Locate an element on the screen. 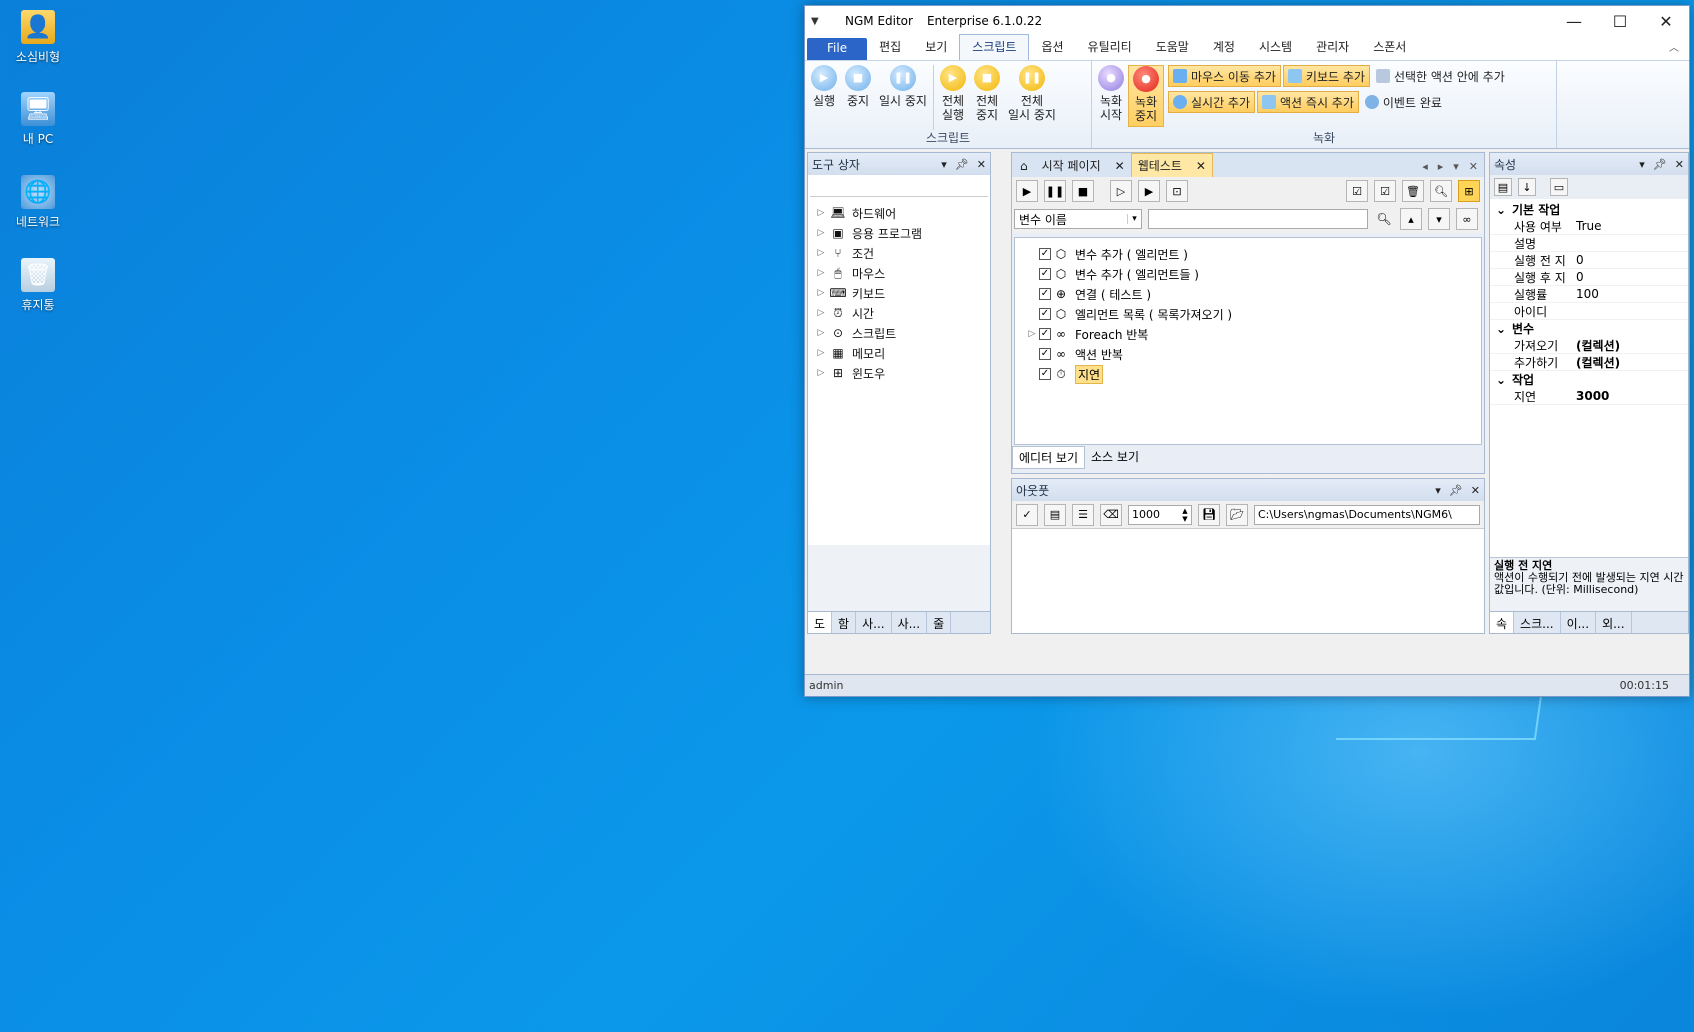 This screenshot has height=1032, width=1694. zoom-icon: 🔍︎ is located at coordinates (1441, 191).